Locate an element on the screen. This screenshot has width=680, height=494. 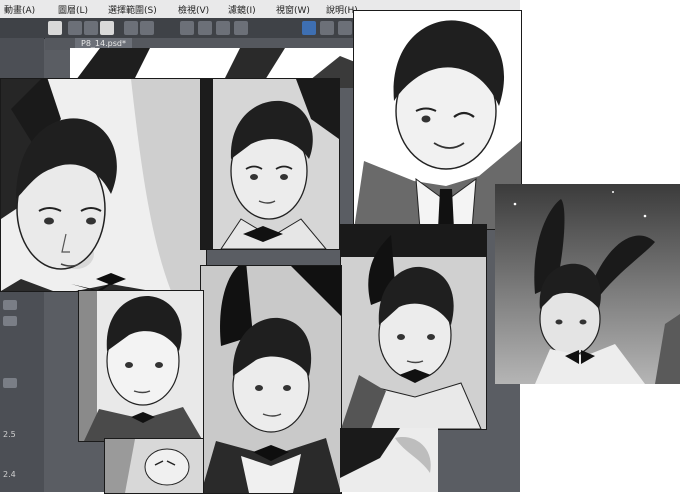
brush-preset-icon is located at coordinates (10, 383).